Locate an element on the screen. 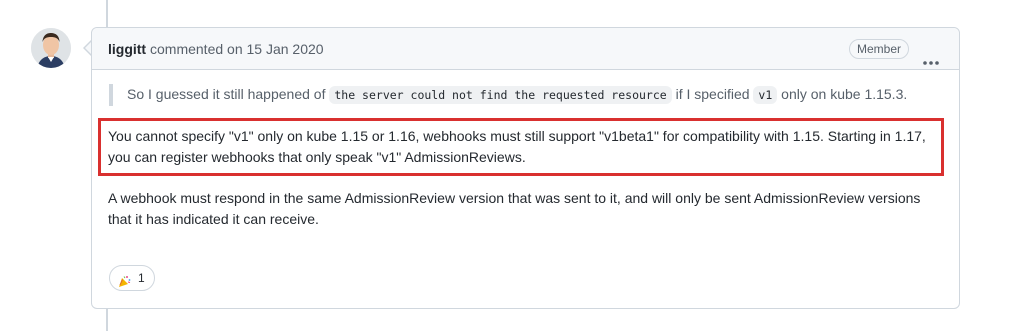  comment-action: commented on is located at coordinates (196, 49).